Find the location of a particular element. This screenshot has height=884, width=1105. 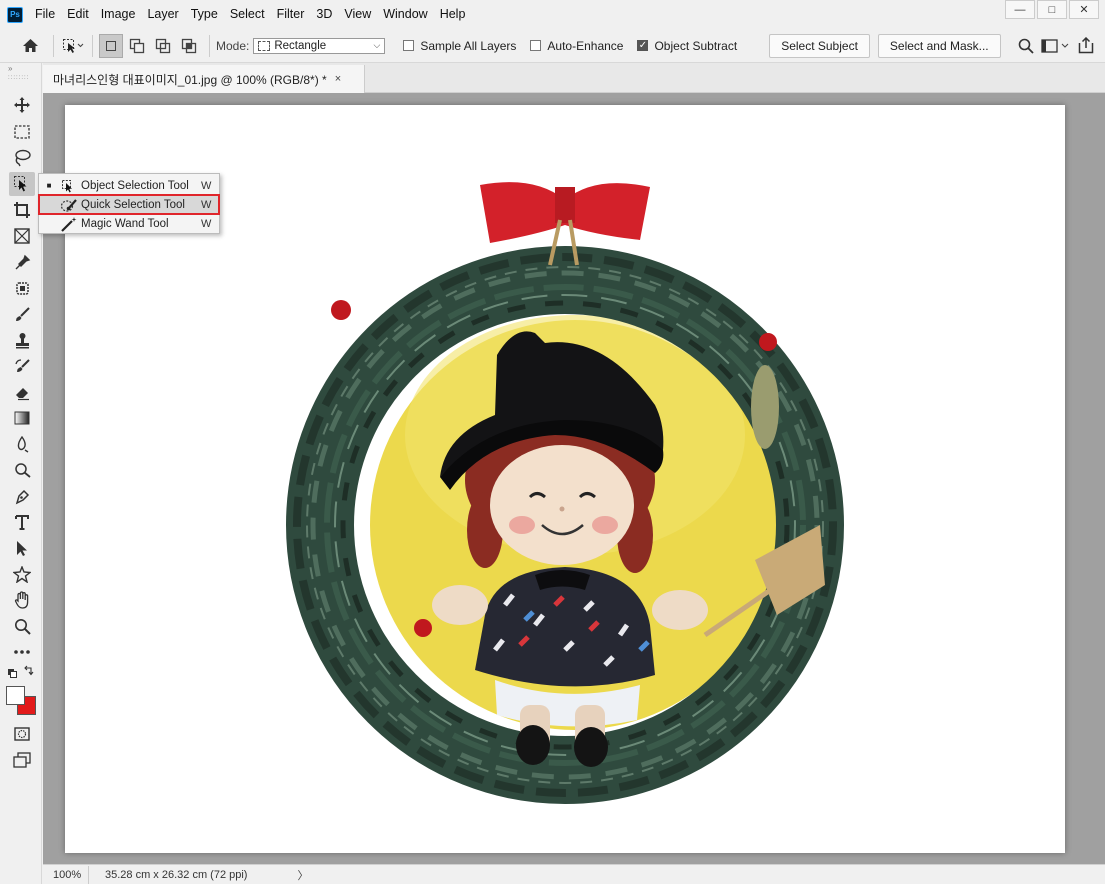

subtract-selection-mode is located at coordinates (163, 46).